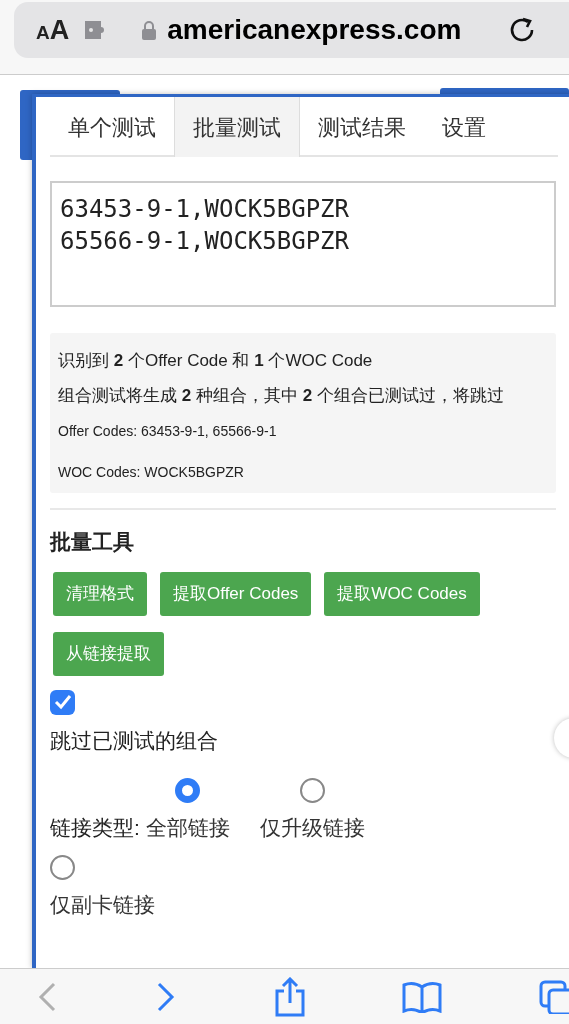  What do you see at coordinates (554, 996) in the screenshot?
I see `tabs-icon` at bounding box center [554, 996].